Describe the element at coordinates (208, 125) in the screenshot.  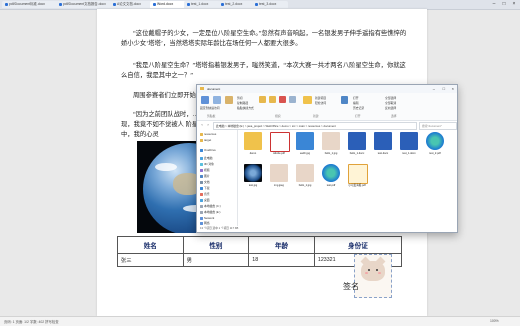
I see `forward-icon: ›` at that location.